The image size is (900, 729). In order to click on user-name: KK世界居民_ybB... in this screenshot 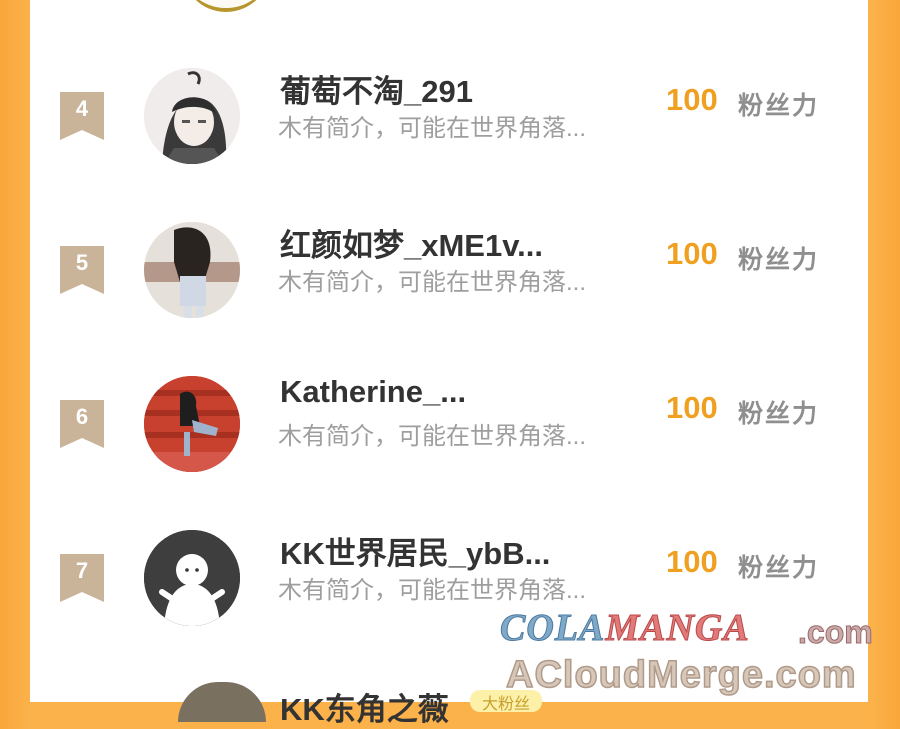, I will do `click(430, 550)`.